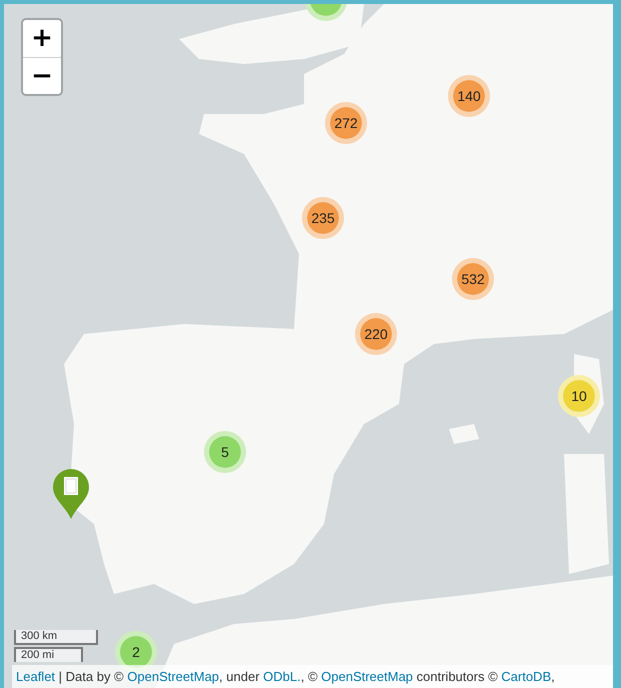 Image resolution: width=621 pixels, height=688 pixels. I want to click on scale-bar: 300 km, so click(56, 637).